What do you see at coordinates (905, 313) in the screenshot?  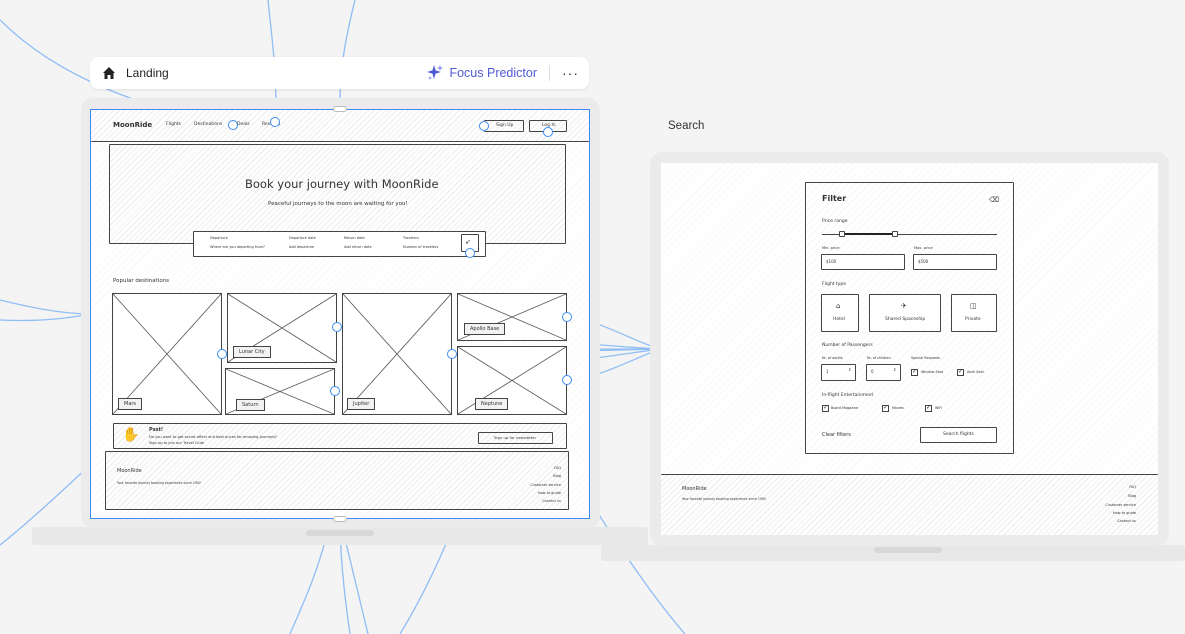 I see `flight-type-shared-spaceship` at bounding box center [905, 313].